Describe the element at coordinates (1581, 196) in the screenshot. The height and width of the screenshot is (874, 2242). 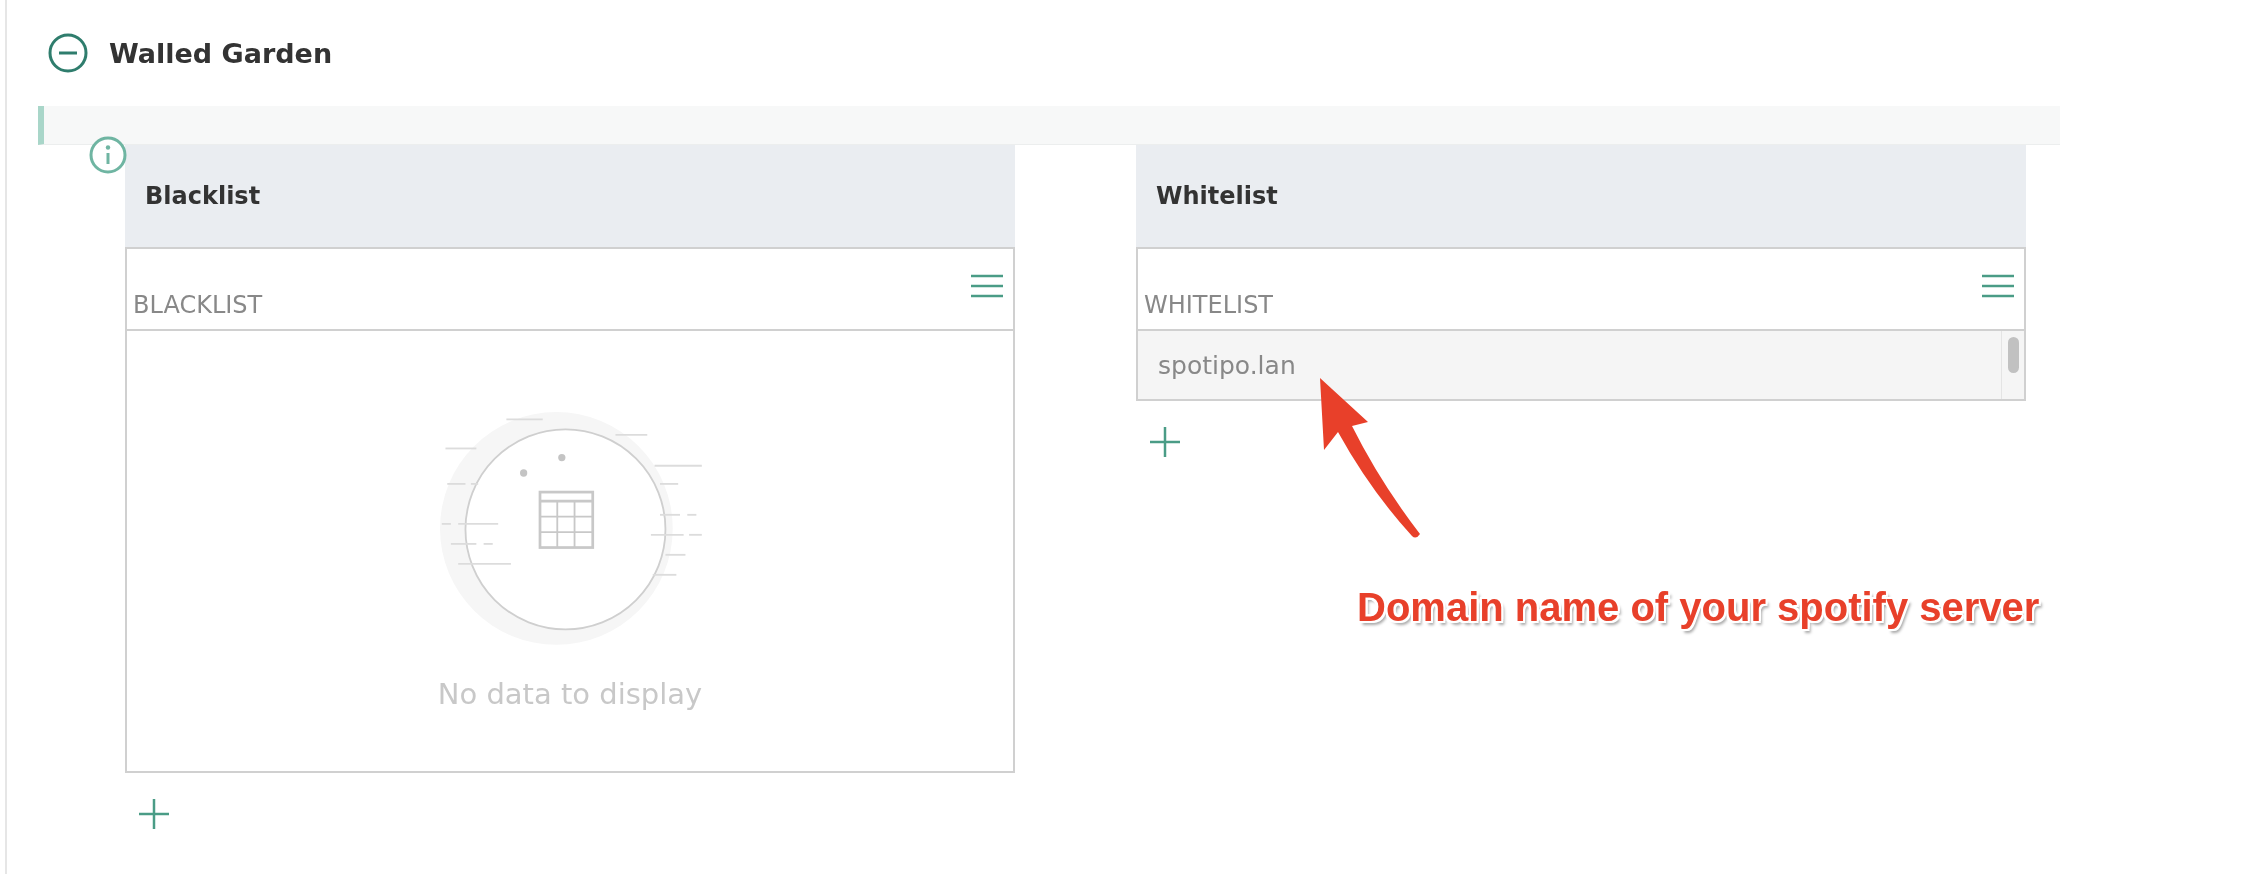
I see `panel-header: Whitelist` at that location.